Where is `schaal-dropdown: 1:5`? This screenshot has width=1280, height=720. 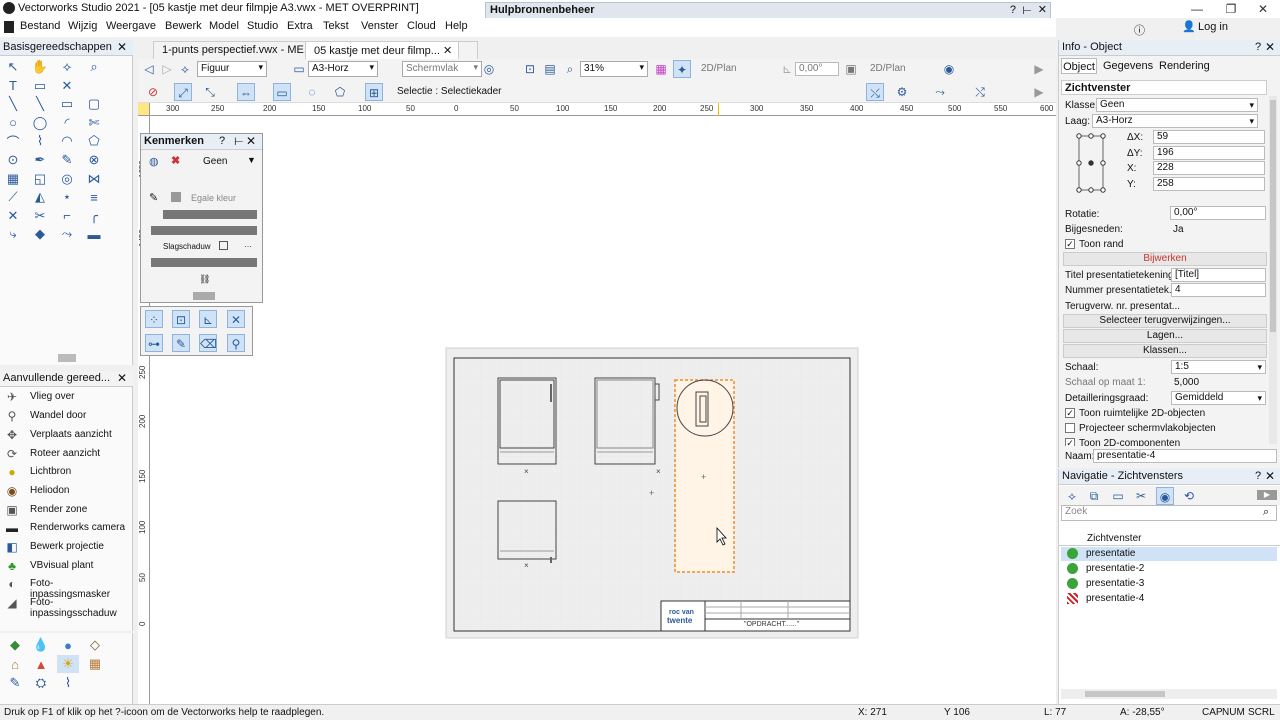
schaal-dropdown: 1:5 is located at coordinates (1218, 367).